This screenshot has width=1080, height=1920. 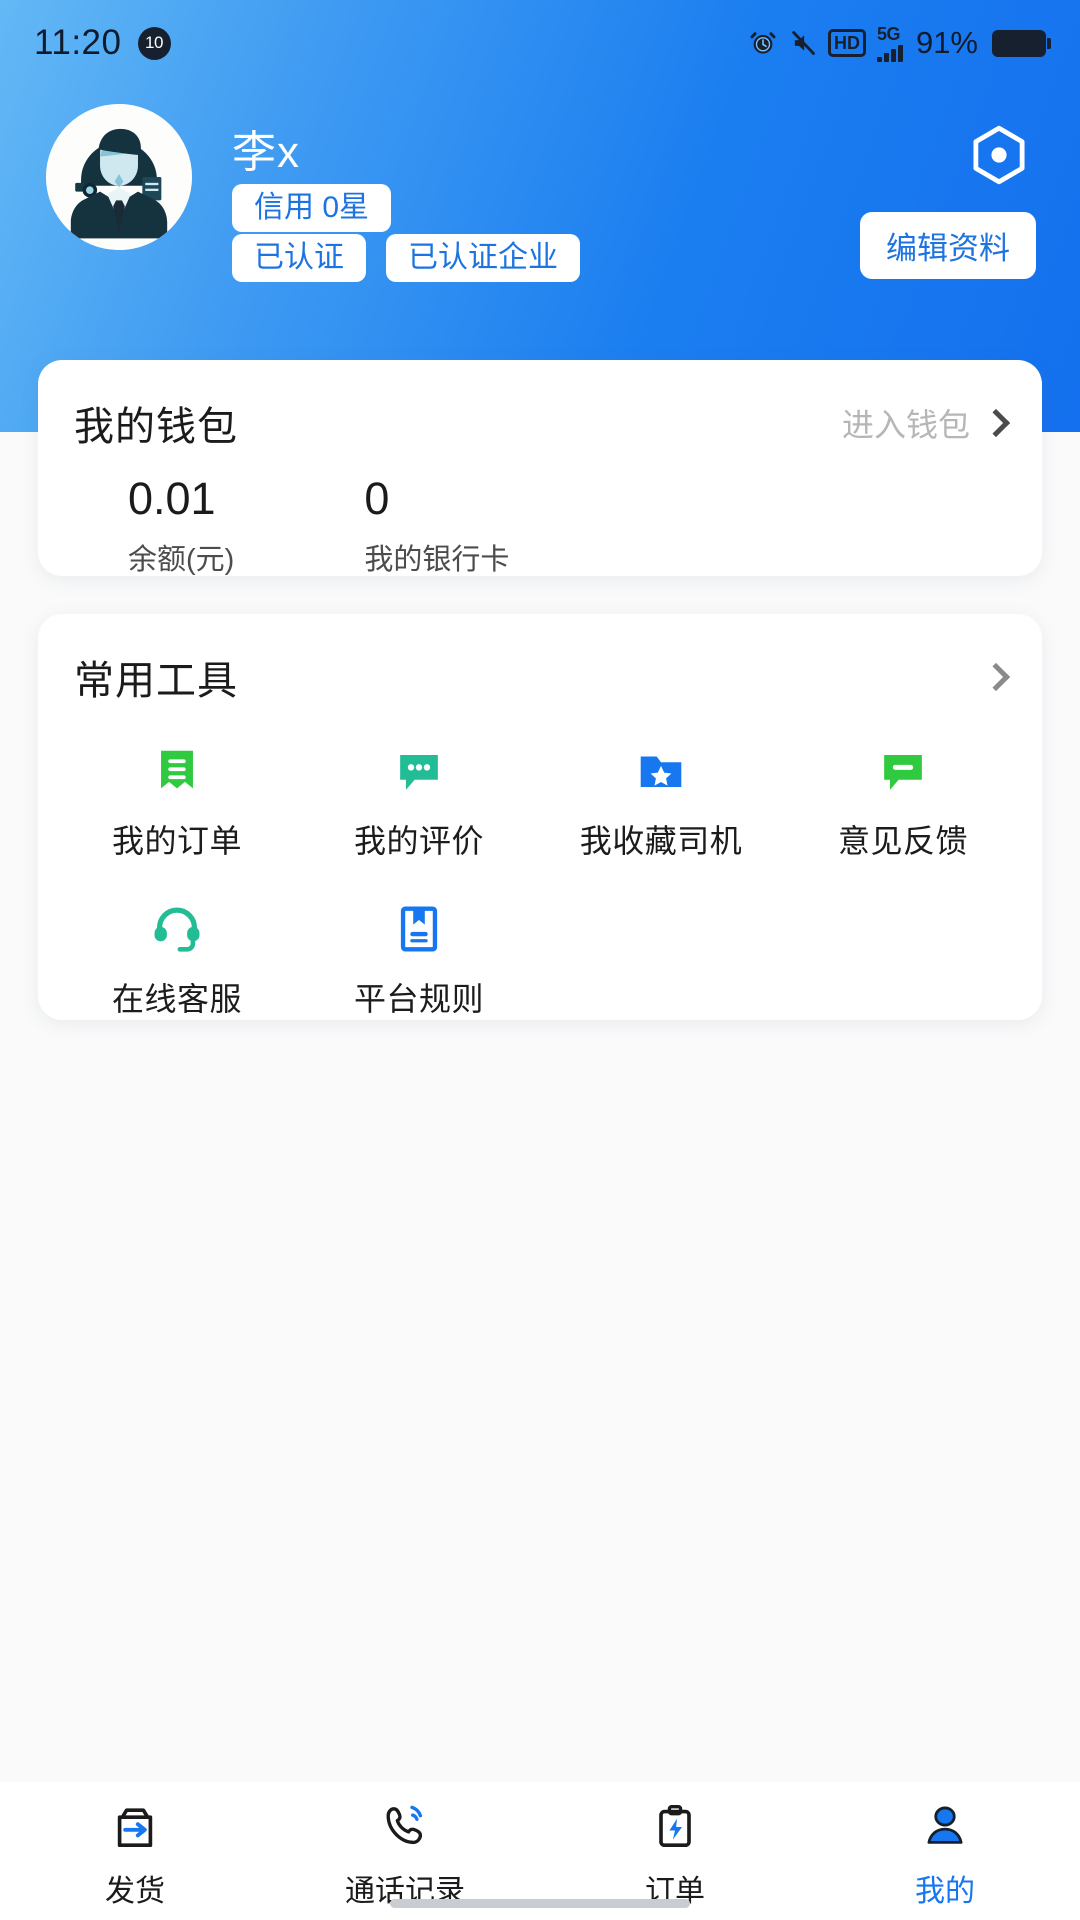 I want to click on battery-percent: 91%, so click(x=946, y=42).